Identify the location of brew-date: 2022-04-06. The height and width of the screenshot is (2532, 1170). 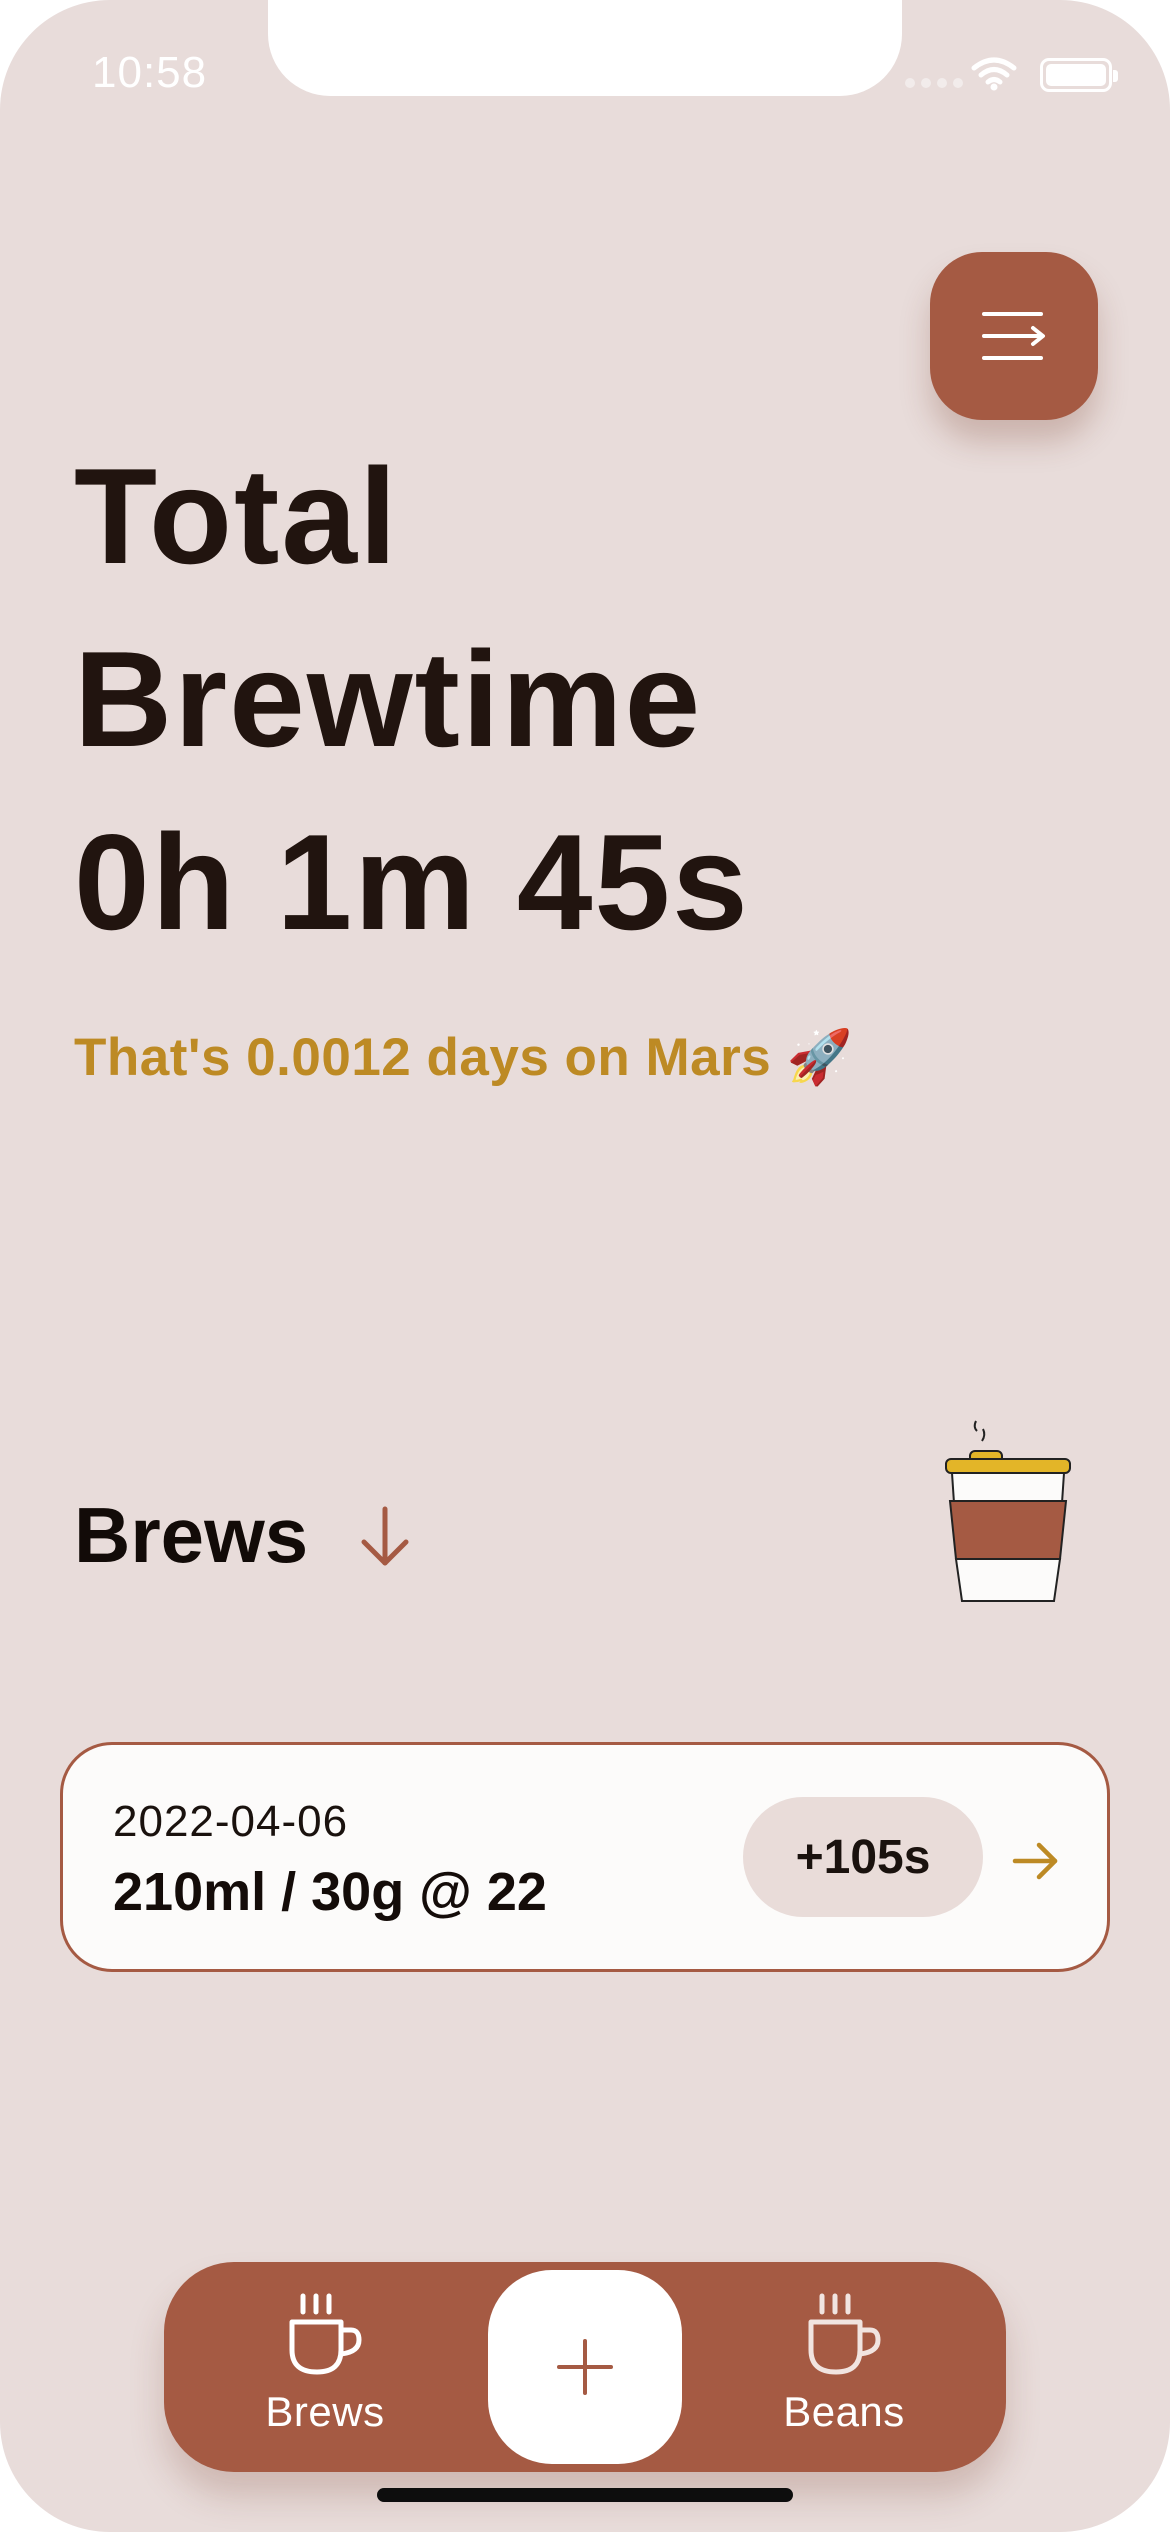
(231, 1821).